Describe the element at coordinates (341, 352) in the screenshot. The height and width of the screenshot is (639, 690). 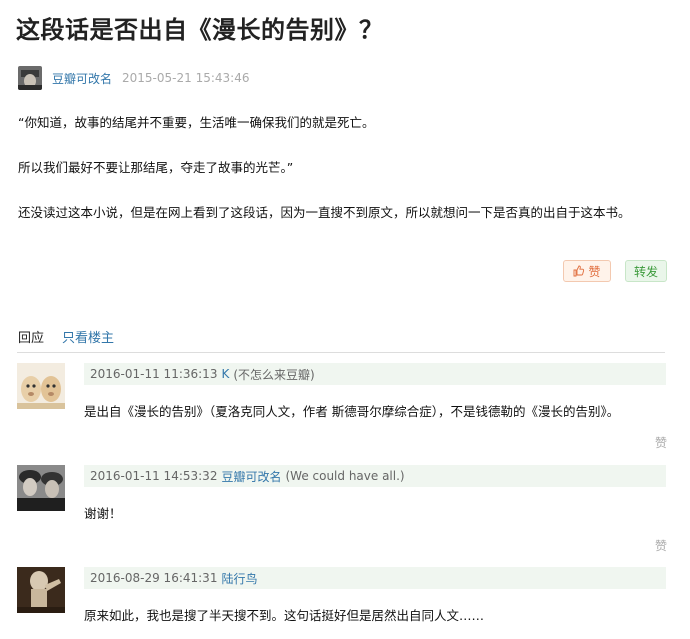
I see `divider` at that location.